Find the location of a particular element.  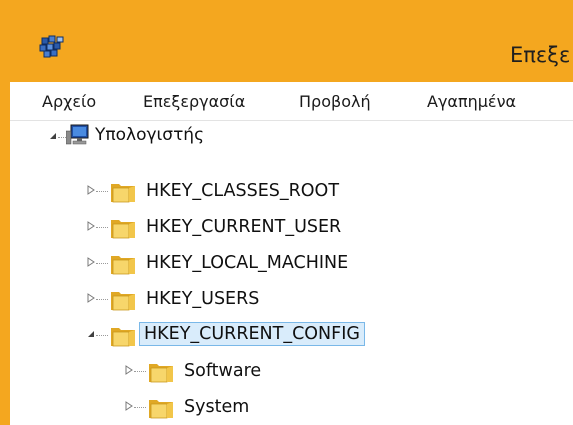

tree-node-computer: Υπολογιστής is located at coordinates (210, 136).